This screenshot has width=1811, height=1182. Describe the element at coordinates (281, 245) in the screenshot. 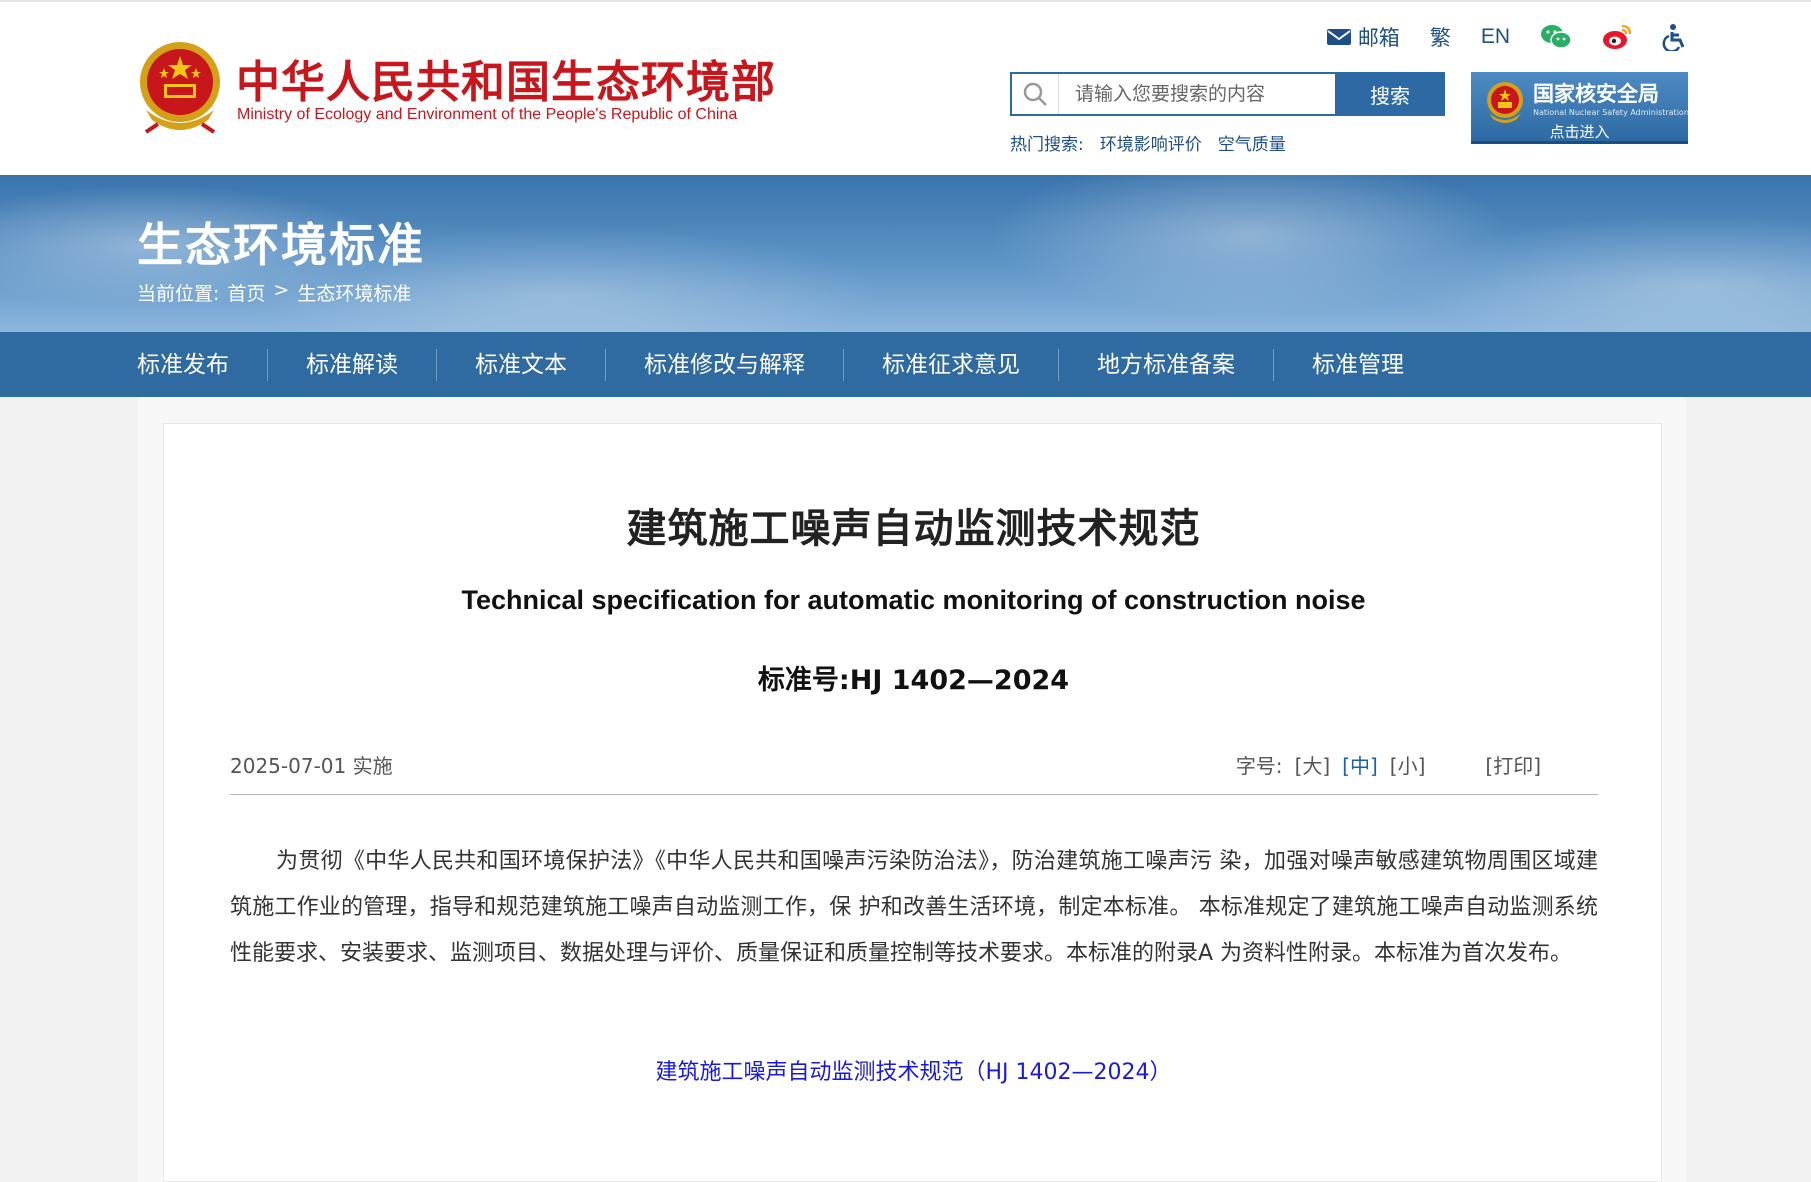

I see `section-title: 生态环境标准` at that location.